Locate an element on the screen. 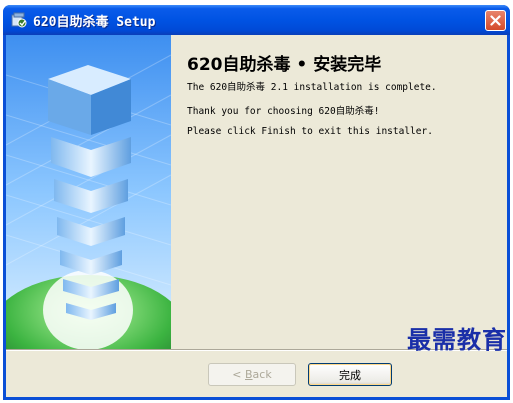  close-button is located at coordinates (495, 20).